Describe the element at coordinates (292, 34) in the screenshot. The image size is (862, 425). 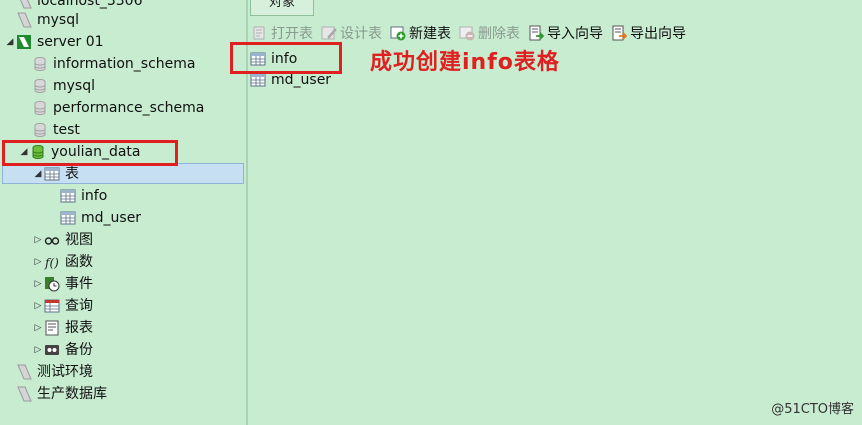
I see `open-table-label: 打开表` at that location.